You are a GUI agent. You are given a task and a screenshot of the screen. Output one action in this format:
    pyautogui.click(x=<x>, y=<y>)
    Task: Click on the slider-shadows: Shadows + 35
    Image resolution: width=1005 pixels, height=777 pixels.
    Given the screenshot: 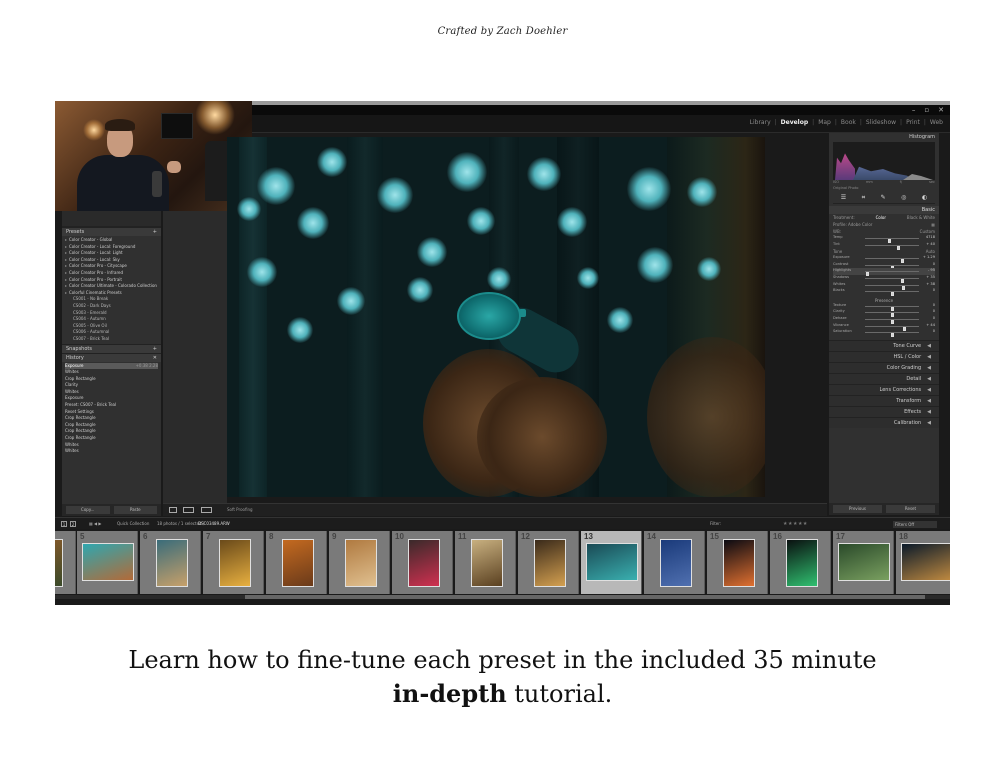 What is the action you would take?
    pyautogui.click(x=884, y=279)
    